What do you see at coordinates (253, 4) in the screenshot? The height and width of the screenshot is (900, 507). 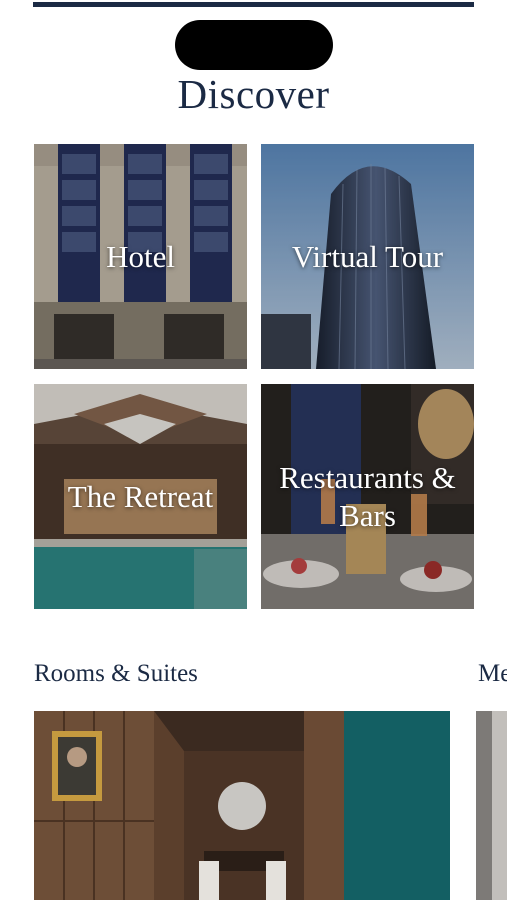 I see `top-divider` at bounding box center [253, 4].